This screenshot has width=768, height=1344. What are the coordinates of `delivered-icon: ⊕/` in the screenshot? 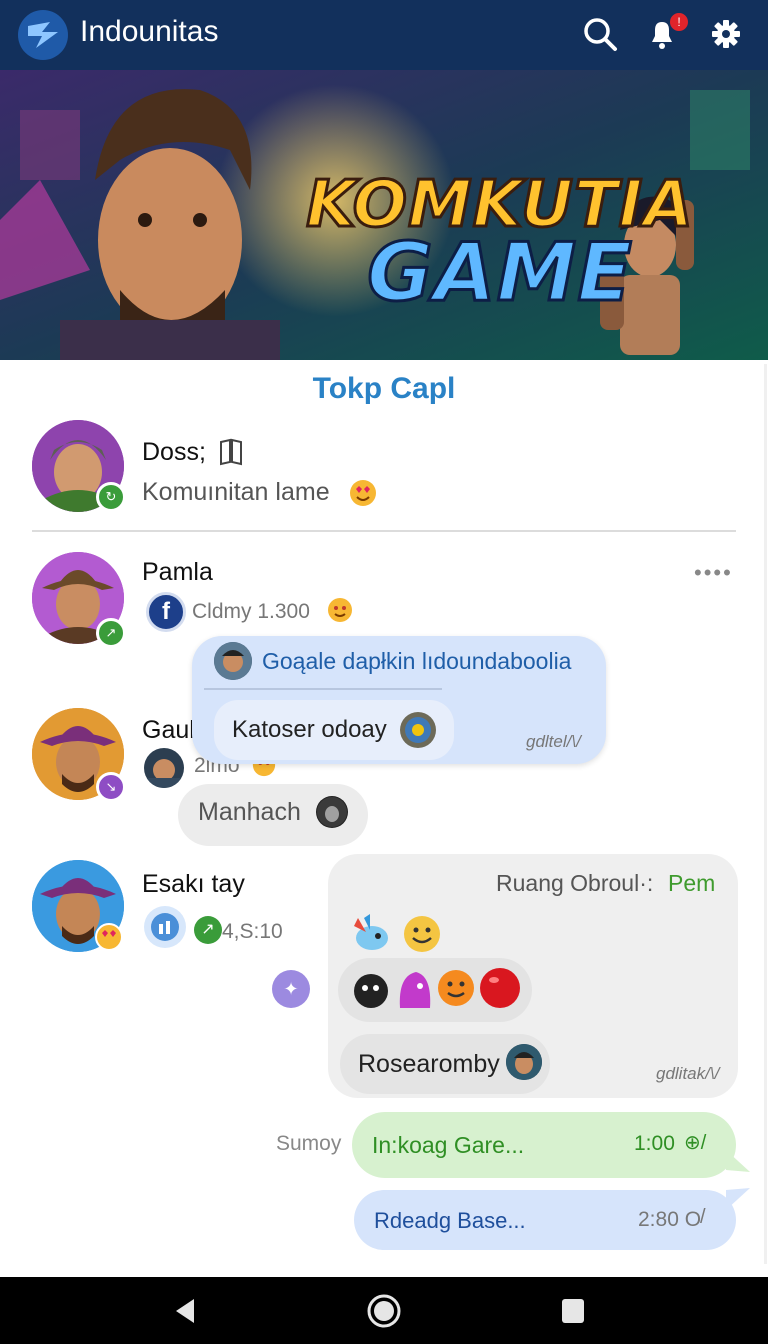 It's located at (695, 1143).